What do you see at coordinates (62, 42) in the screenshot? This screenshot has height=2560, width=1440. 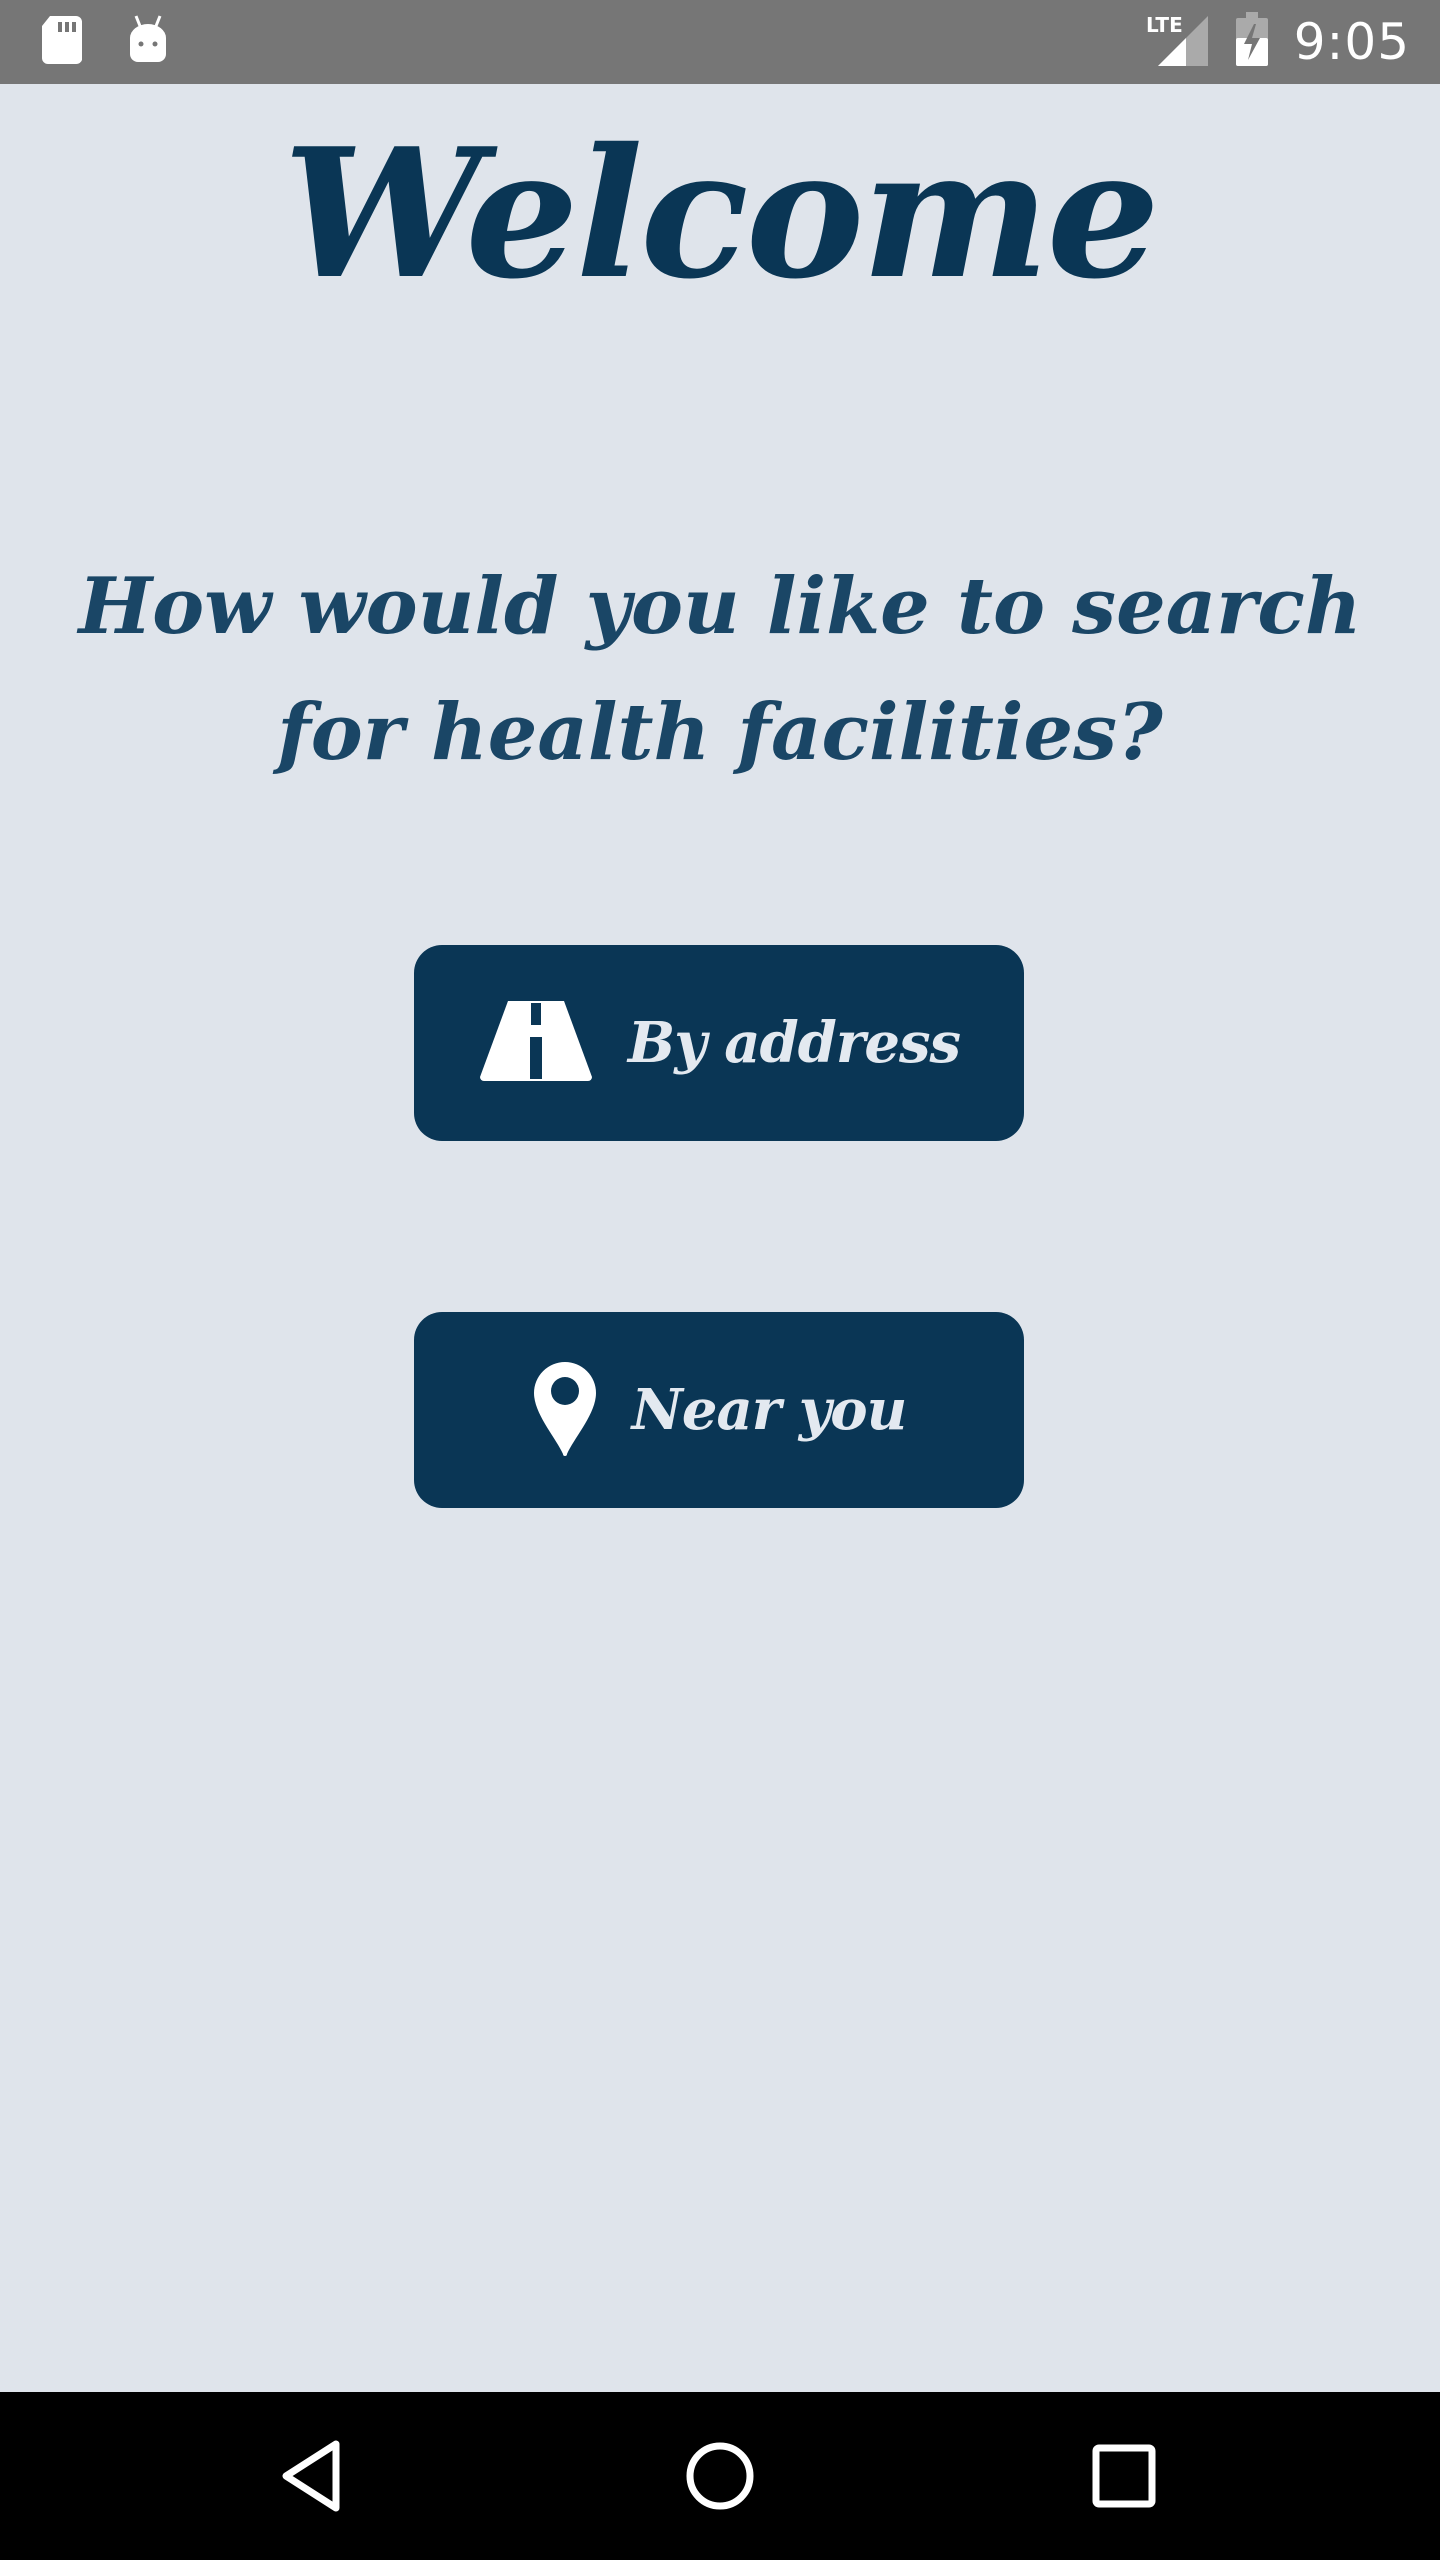 I see `sd-card-icon` at bounding box center [62, 42].